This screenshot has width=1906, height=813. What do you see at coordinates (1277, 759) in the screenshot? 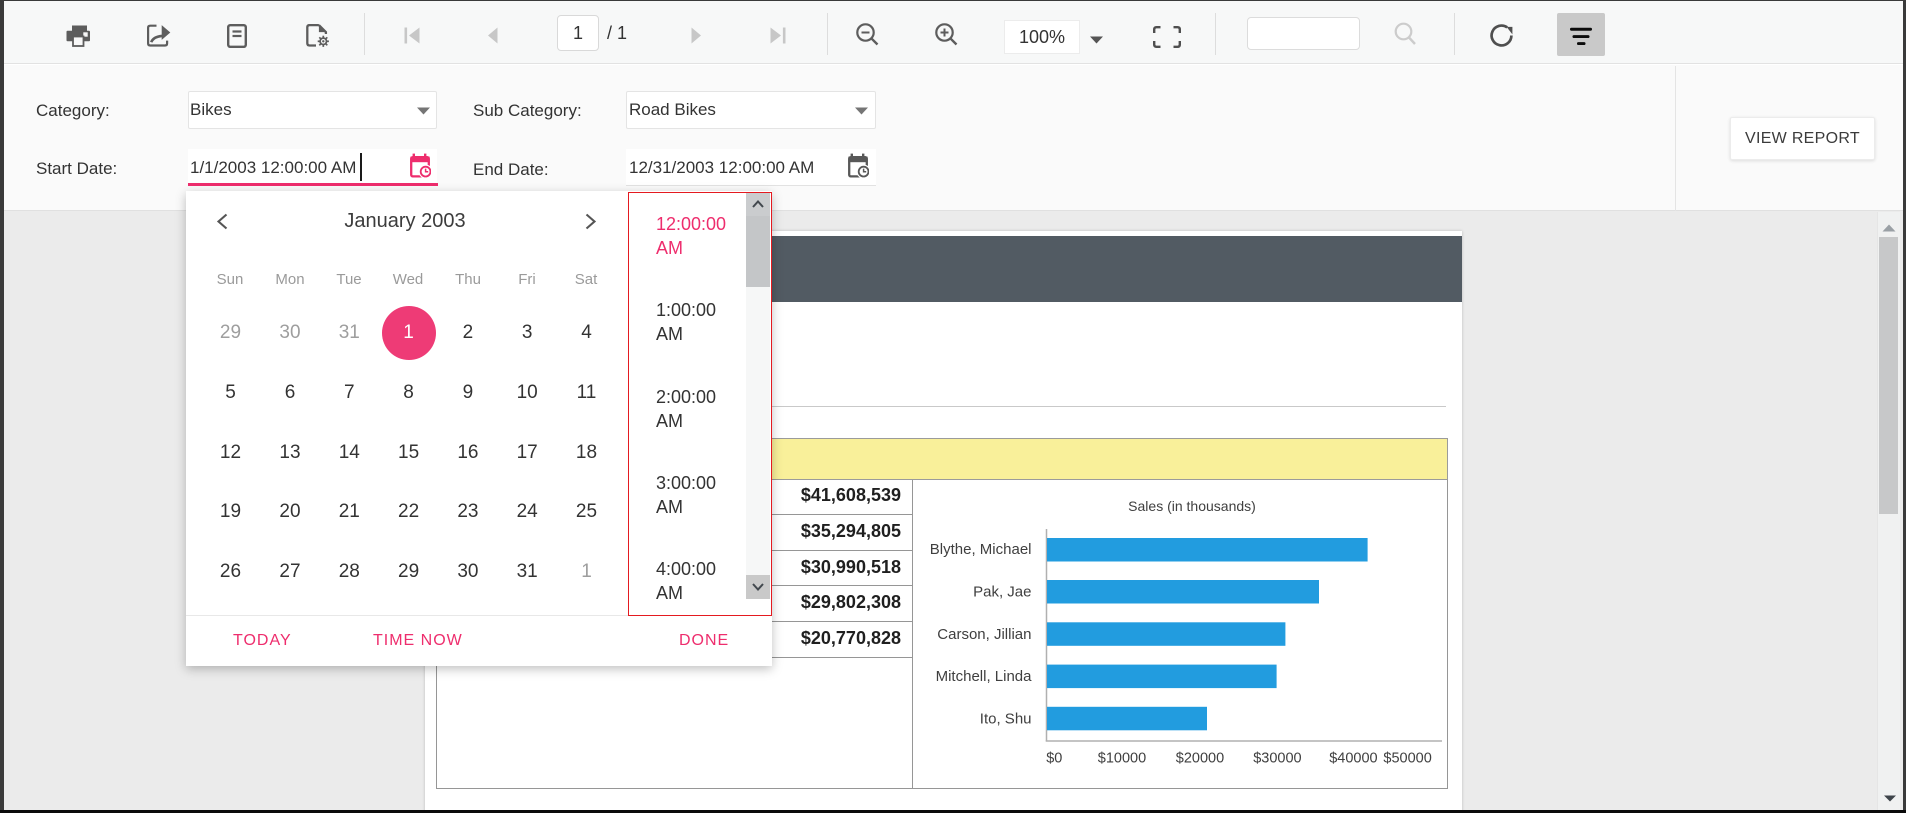
I see `svg-text: $30000` at bounding box center [1277, 759].